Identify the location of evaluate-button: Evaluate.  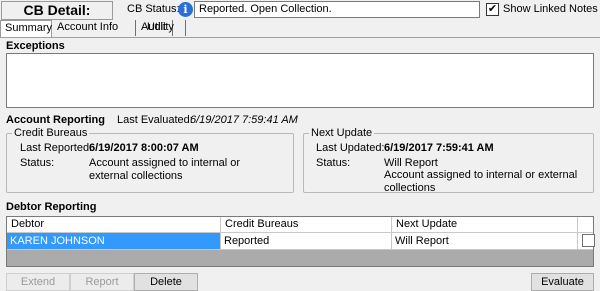
(562, 282).